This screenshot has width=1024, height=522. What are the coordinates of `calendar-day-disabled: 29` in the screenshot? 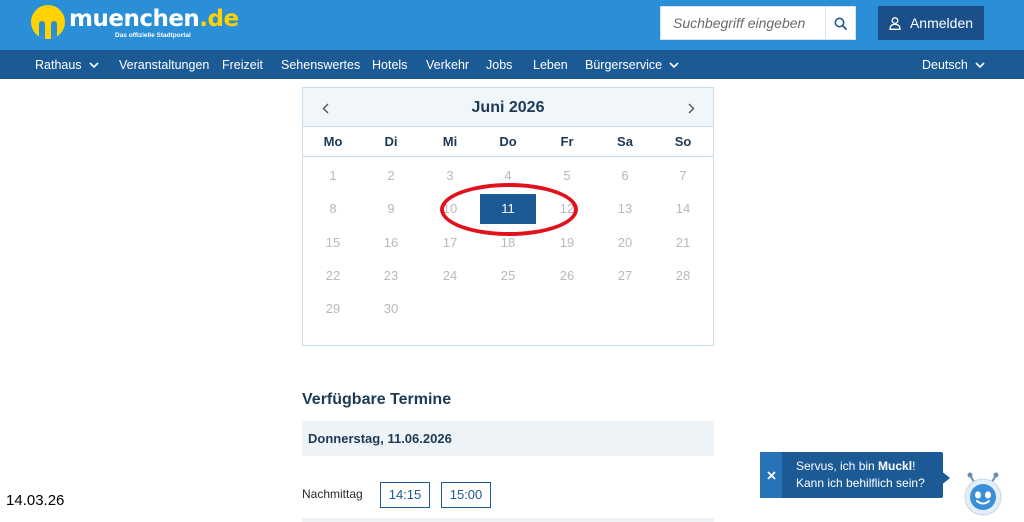 It's located at (333, 308).